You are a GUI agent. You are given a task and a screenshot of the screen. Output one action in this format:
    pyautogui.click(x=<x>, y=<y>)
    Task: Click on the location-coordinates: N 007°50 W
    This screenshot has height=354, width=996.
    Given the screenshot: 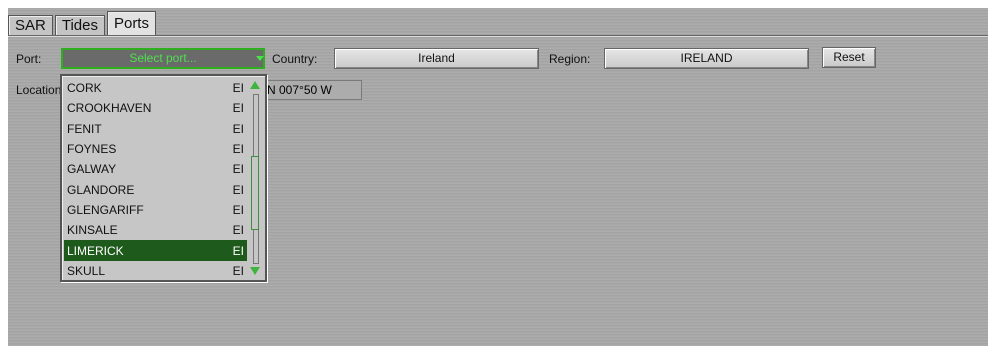 What is the action you would take?
    pyautogui.click(x=312, y=90)
    